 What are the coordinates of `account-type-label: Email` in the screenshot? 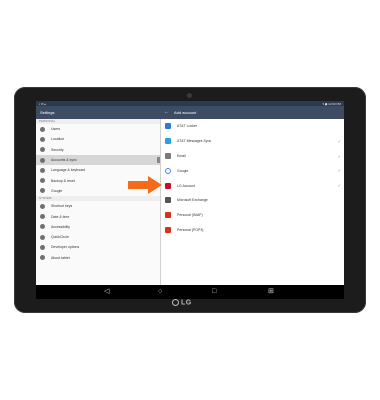 It's located at (181, 155).